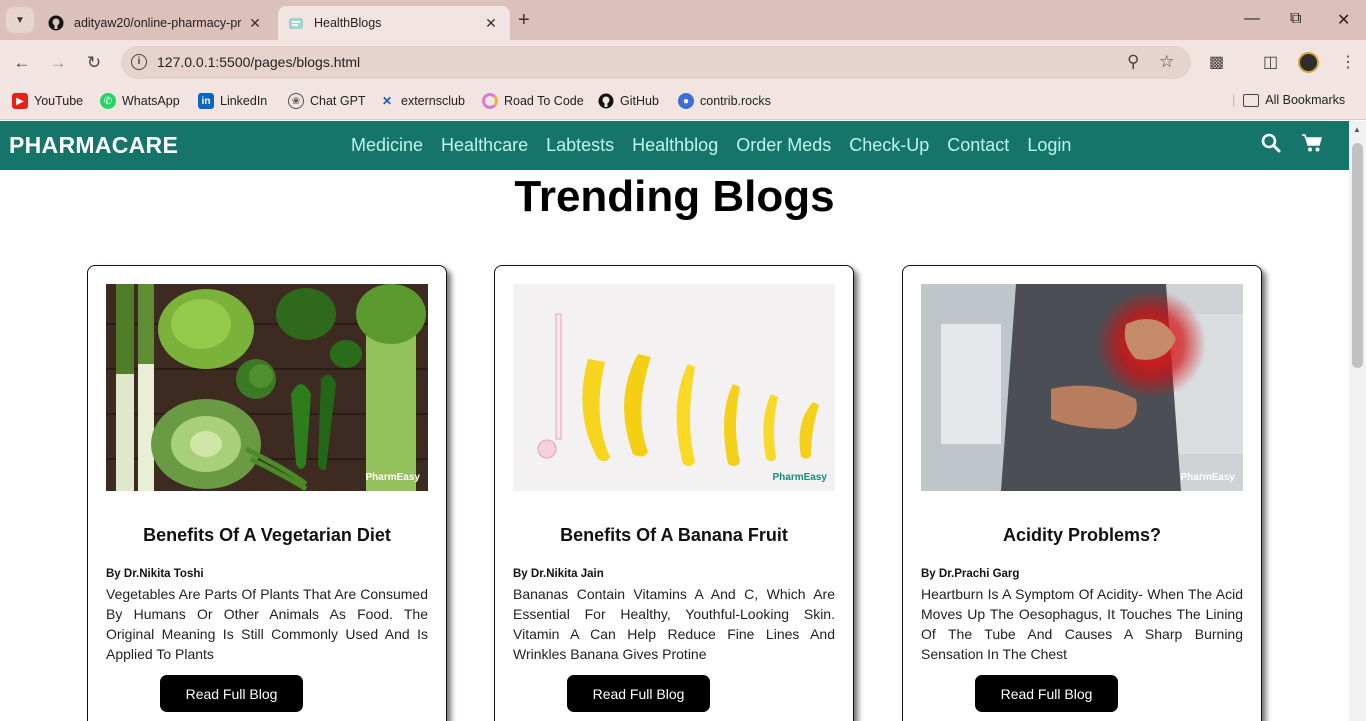 The image size is (1366, 721). What do you see at coordinates (267, 535) in the screenshot?
I see `blog-title: Benefits Of A Vegetarian Diet` at bounding box center [267, 535].